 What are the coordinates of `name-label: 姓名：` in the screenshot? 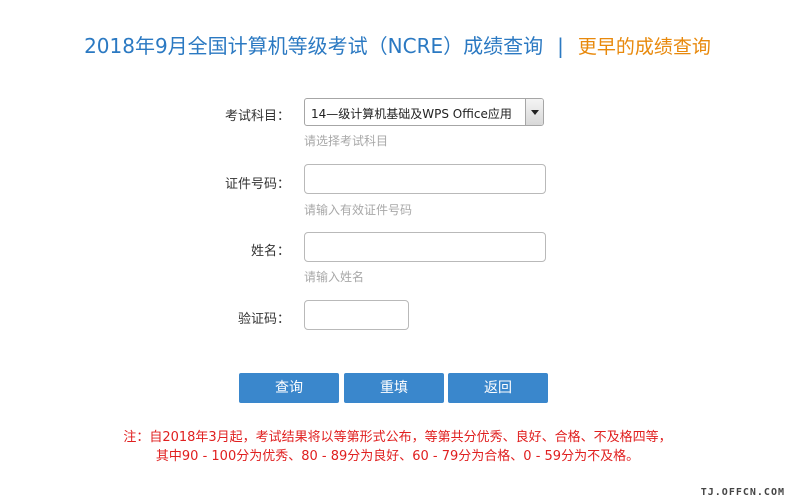 It's located at (270, 251).